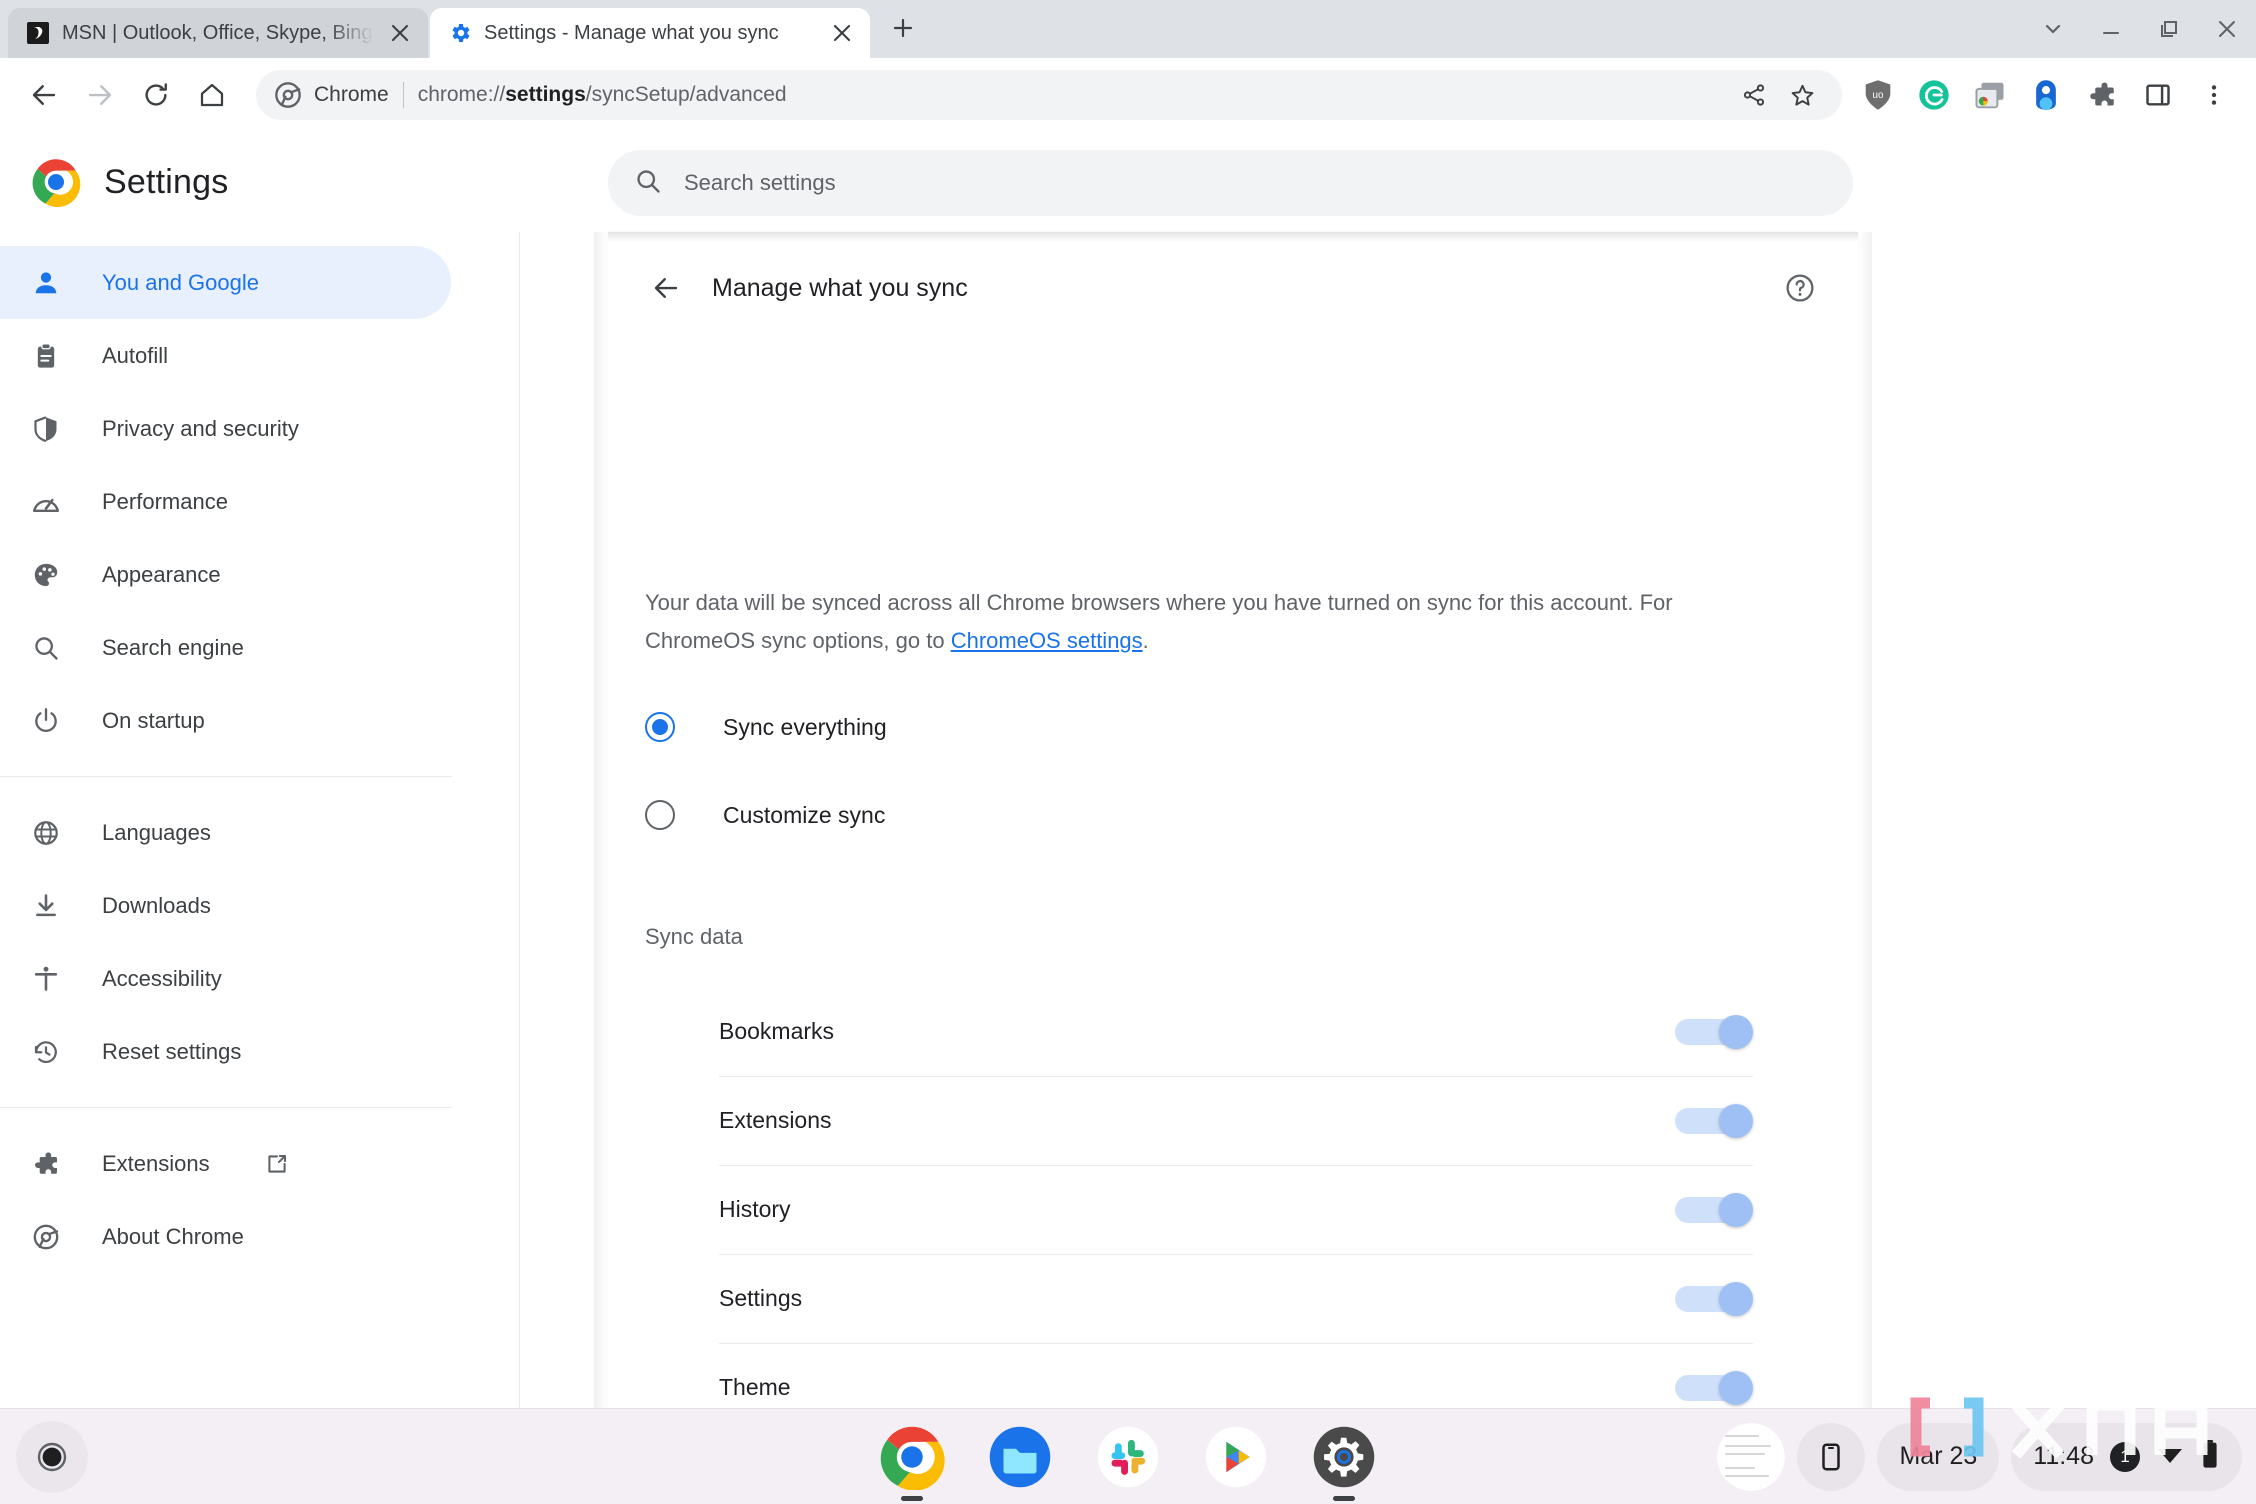 This screenshot has width=2256, height=1504. I want to click on url-bold-segment: settings, so click(545, 94).